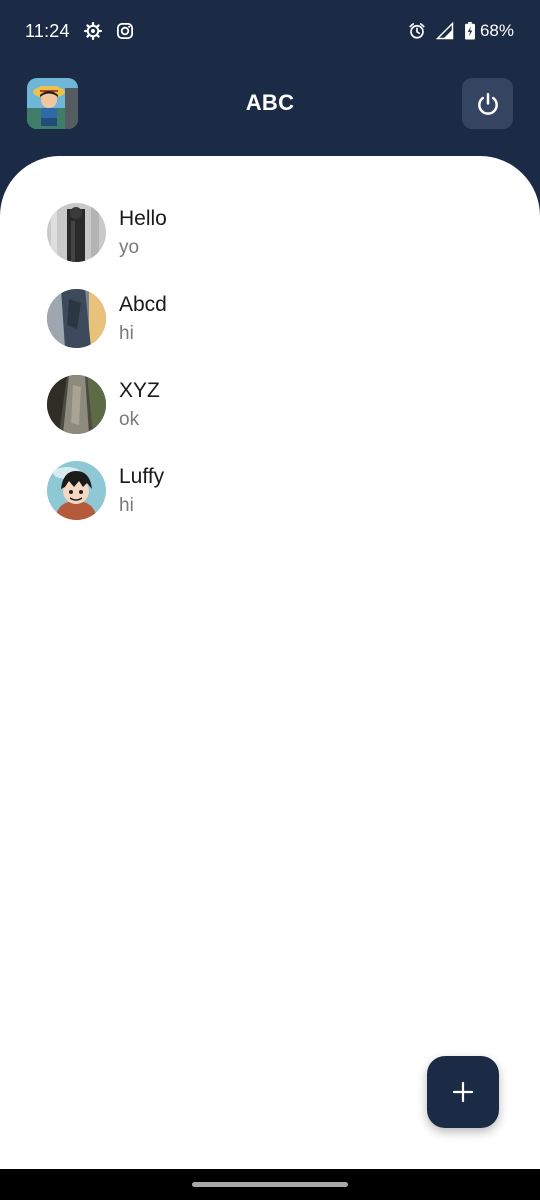 The image size is (540, 1200). What do you see at coordinates (417, 31) in the screenshot?
I see `alarm-icon` at bounding box center [417, 31].